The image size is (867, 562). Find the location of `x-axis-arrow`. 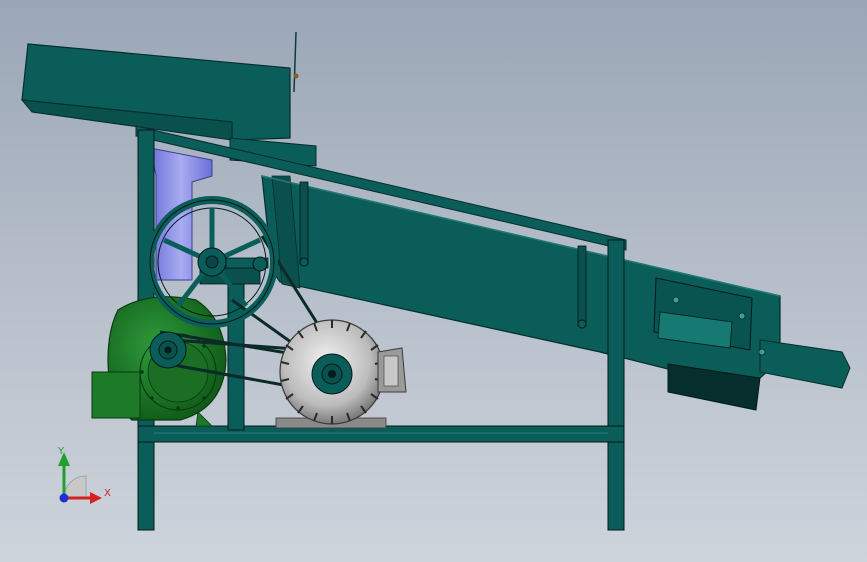

x-axis-arrow is located at coordinates (96, 498).